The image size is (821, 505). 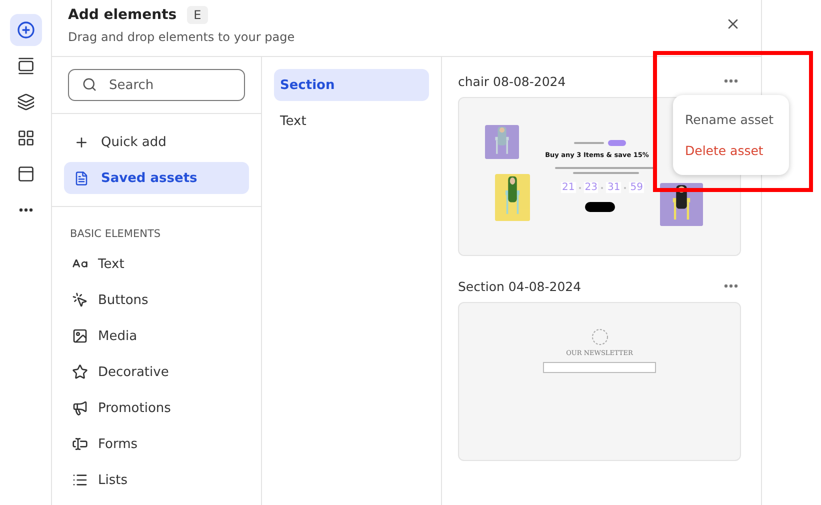 I want to click on countdown-number: 31, so click(x=614, y=187).